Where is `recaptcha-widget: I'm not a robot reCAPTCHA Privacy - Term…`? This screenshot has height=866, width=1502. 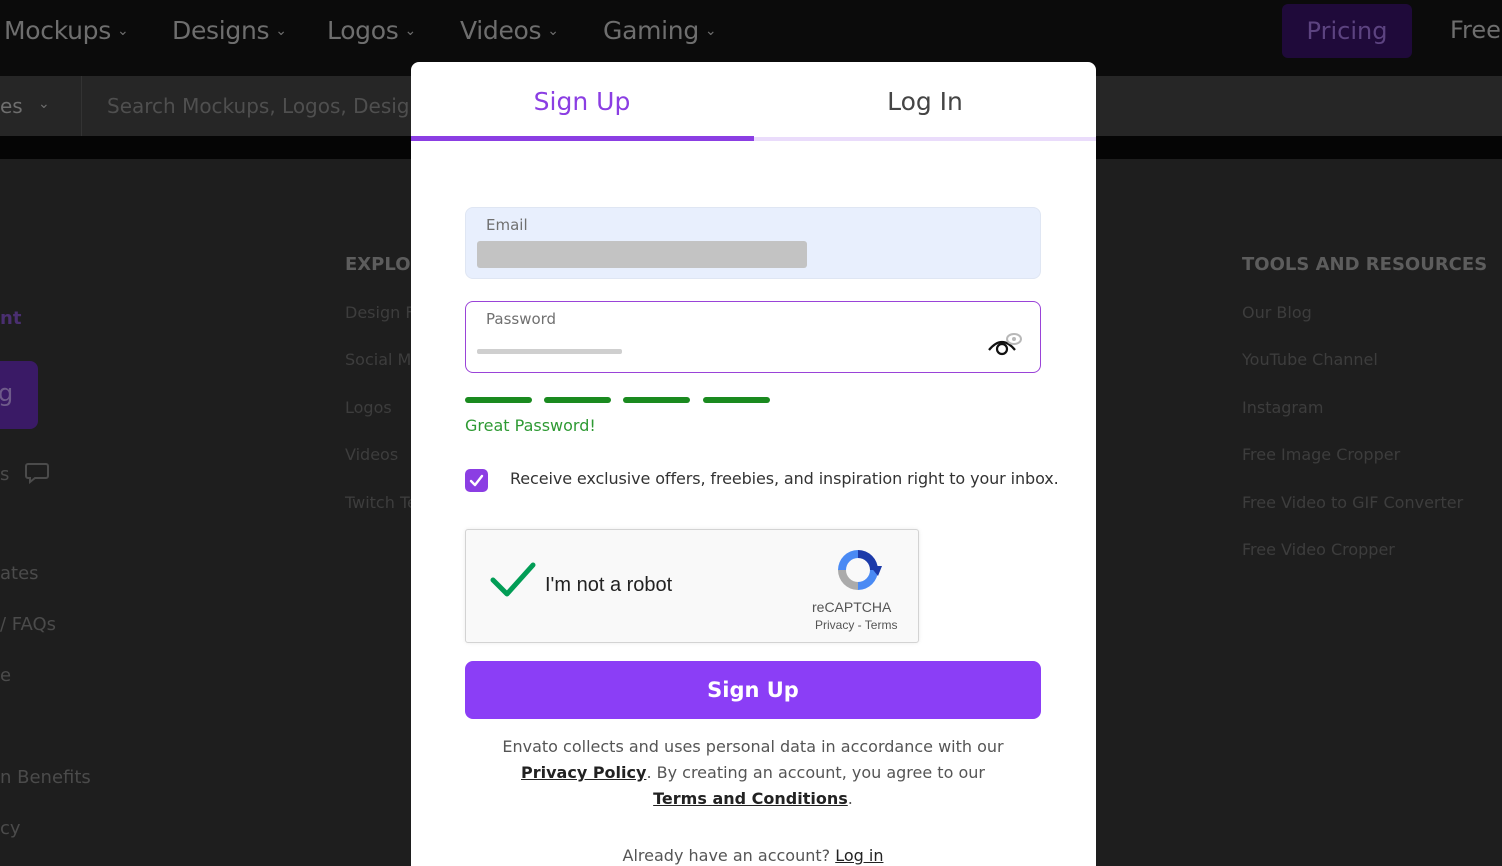
recaptcha-widget: I'm not a robot reCAPTCHA Privacy - Term… is located at coordinates (692, 586).